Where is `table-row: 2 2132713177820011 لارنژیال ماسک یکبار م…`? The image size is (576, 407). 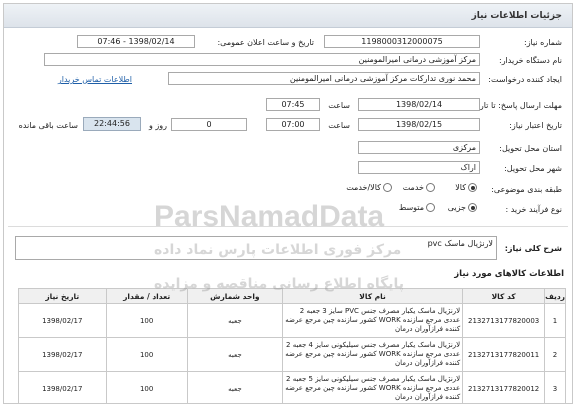 table-row: 2 2132713177820011 لارنژیال ماسک یکبار م… is located at coordinates (292, 354).